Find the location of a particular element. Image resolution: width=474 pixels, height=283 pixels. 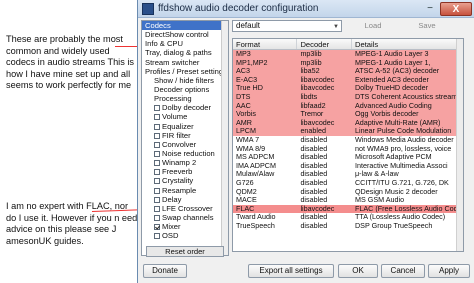

tree-scrollbar is located at coordinates (224, 138).